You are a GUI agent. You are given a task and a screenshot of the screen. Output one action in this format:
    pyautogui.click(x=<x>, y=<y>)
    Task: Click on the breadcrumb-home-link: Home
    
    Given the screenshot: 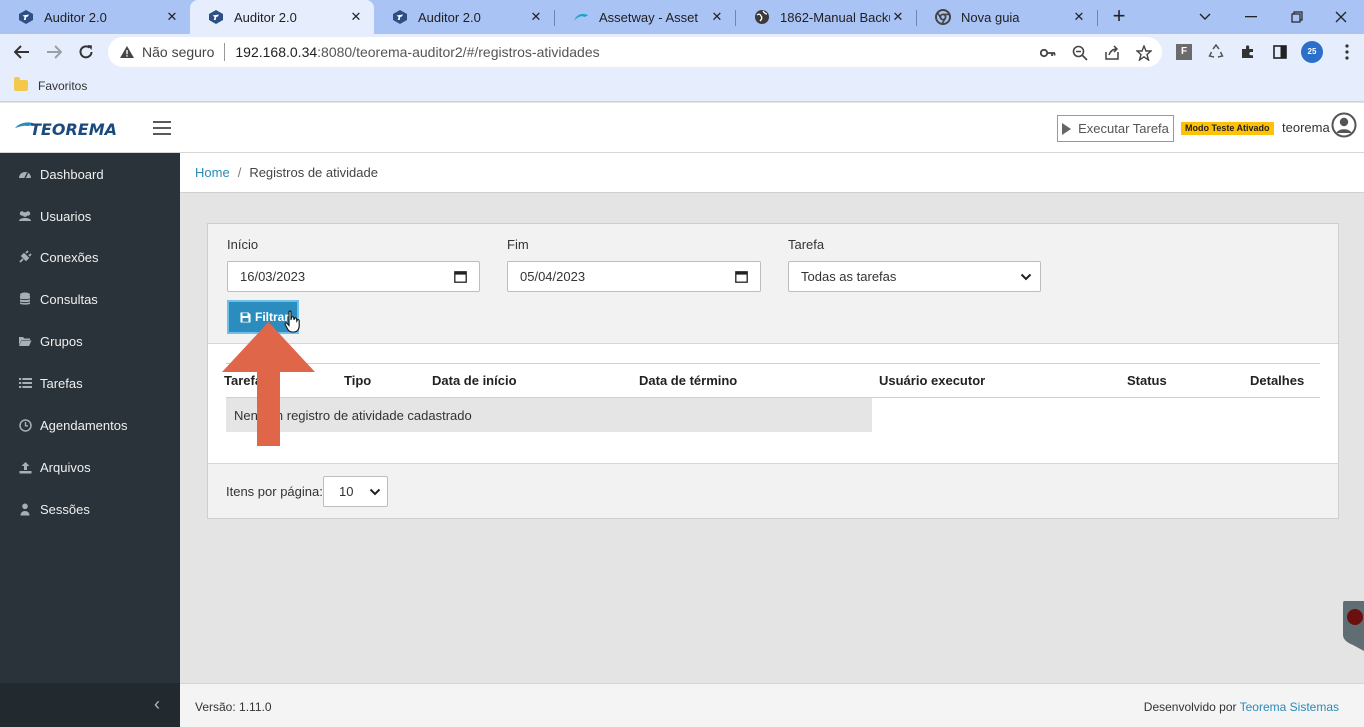 What is the action you would take?
    pyautogui.click(x=212, y=172)
    